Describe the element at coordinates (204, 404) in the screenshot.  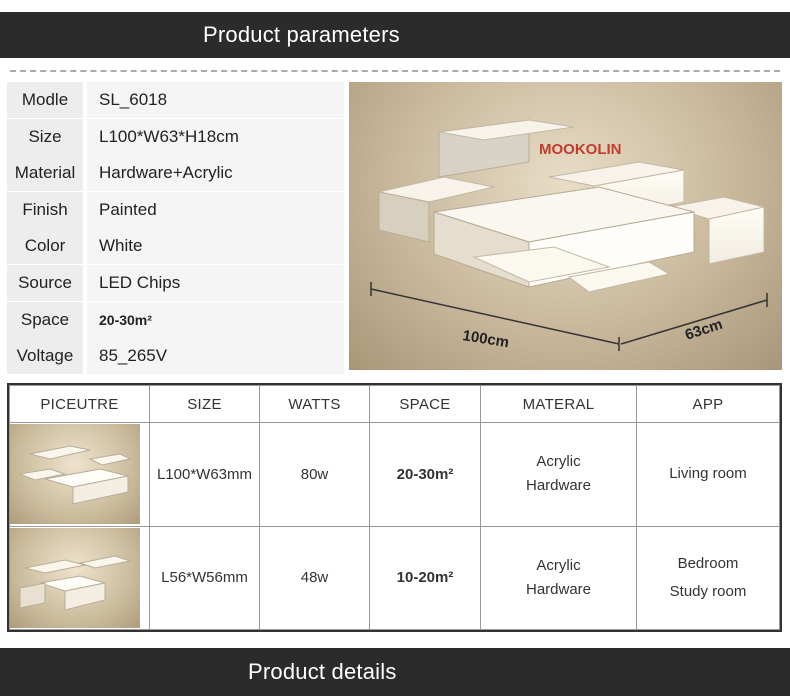
I see `column-header: SIZE` at that location.